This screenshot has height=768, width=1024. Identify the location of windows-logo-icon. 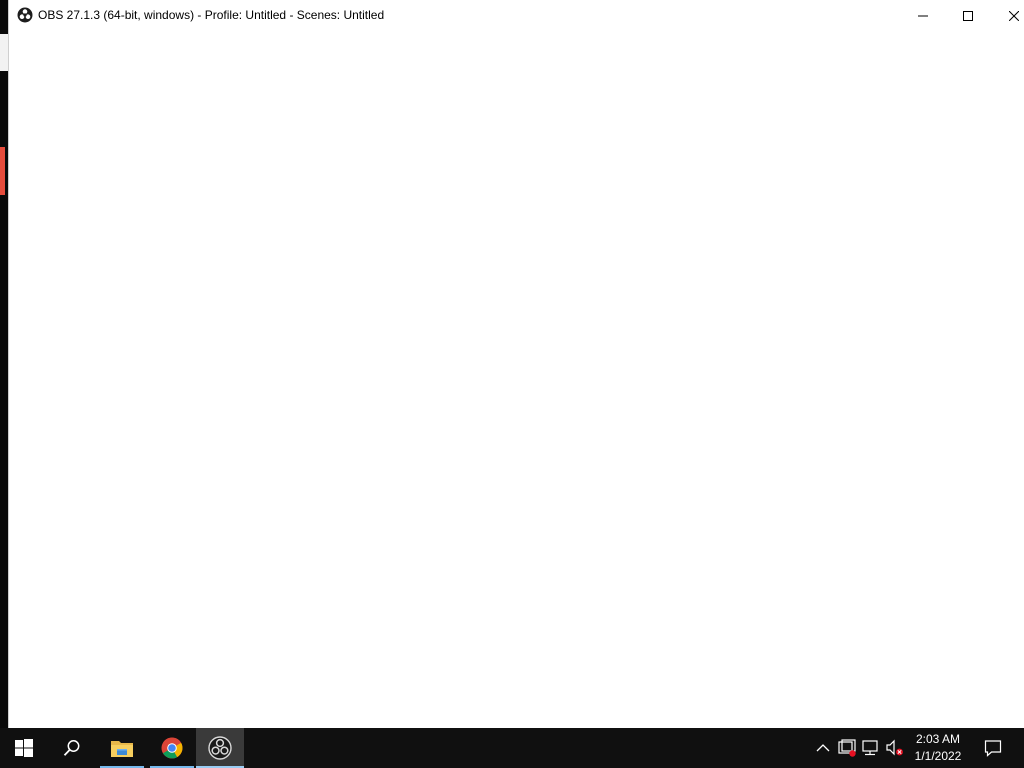
(24, 748).